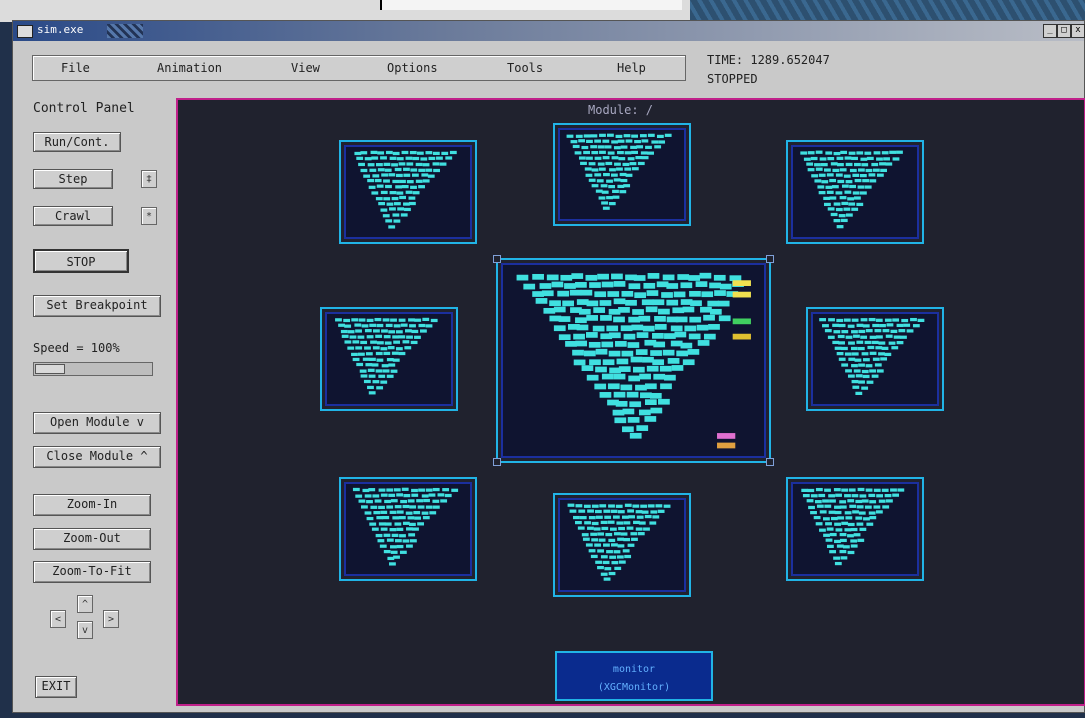  Describe the element at coordinates (125, 31) in the screenshot. I see `tray-icon` at that location.